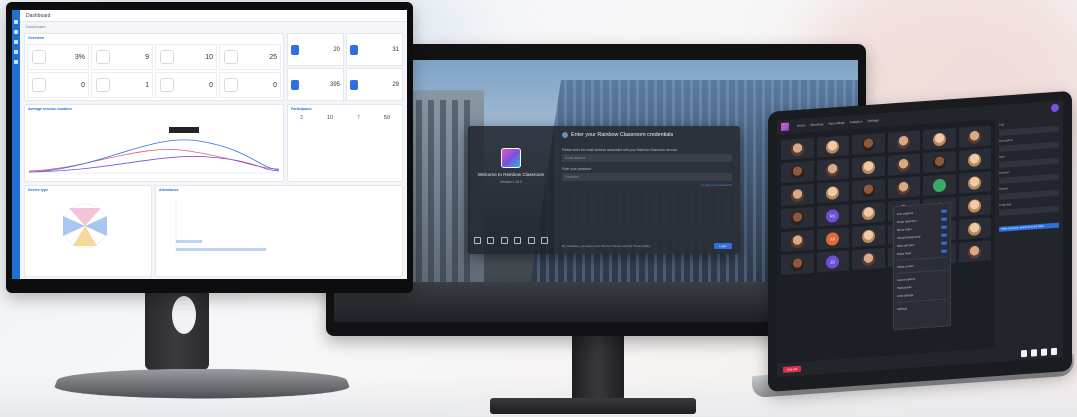 This screenshot has width=1077, height=417. What do you see at coordinates (905, 295) in the screenshot?
I see `menu-item-label: Chat settings` at bounding box center [905, 295].